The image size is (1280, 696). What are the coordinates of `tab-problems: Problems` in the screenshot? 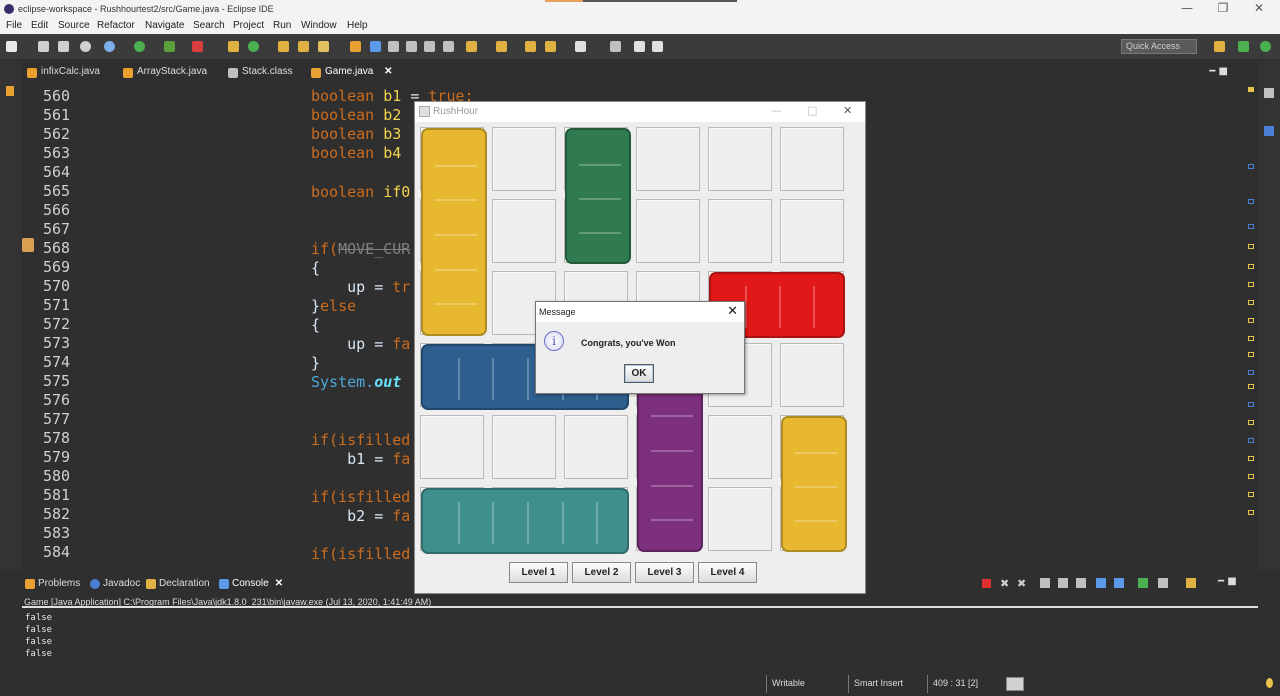 It's located at (52, 583).